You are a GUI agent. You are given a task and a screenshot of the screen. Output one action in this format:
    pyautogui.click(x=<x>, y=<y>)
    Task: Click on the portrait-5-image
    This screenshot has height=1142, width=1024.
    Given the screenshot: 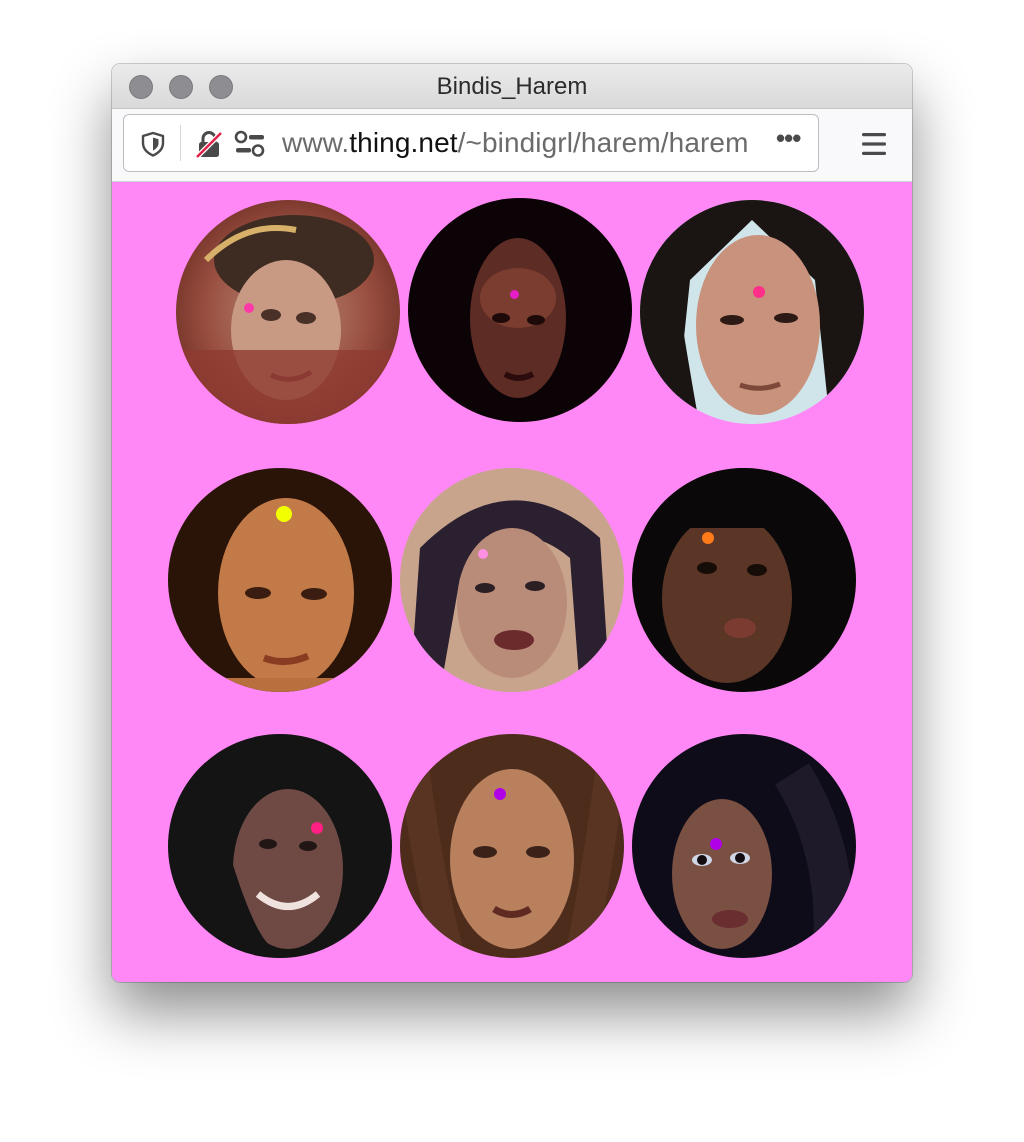 What is the action you would take?
    pyautogui.click(x=512, y=580)
    